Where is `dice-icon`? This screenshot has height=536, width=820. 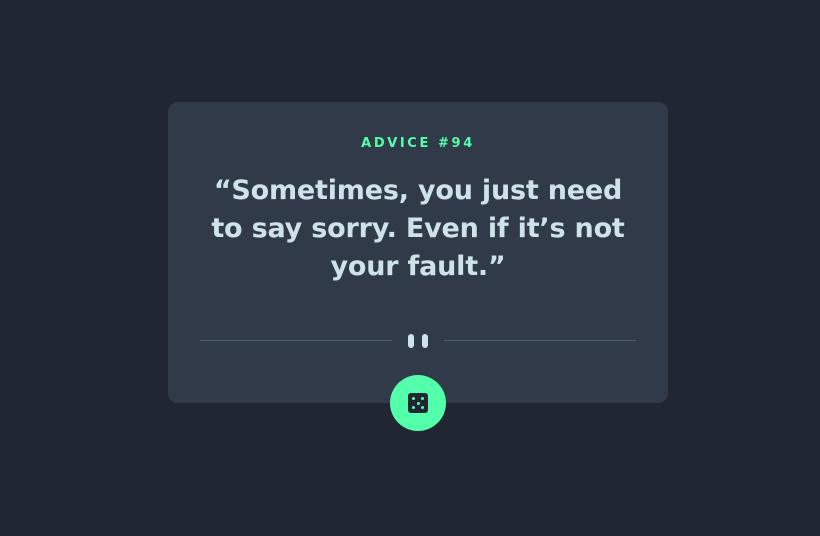 dice-icon is located at coordinates (418, 403).